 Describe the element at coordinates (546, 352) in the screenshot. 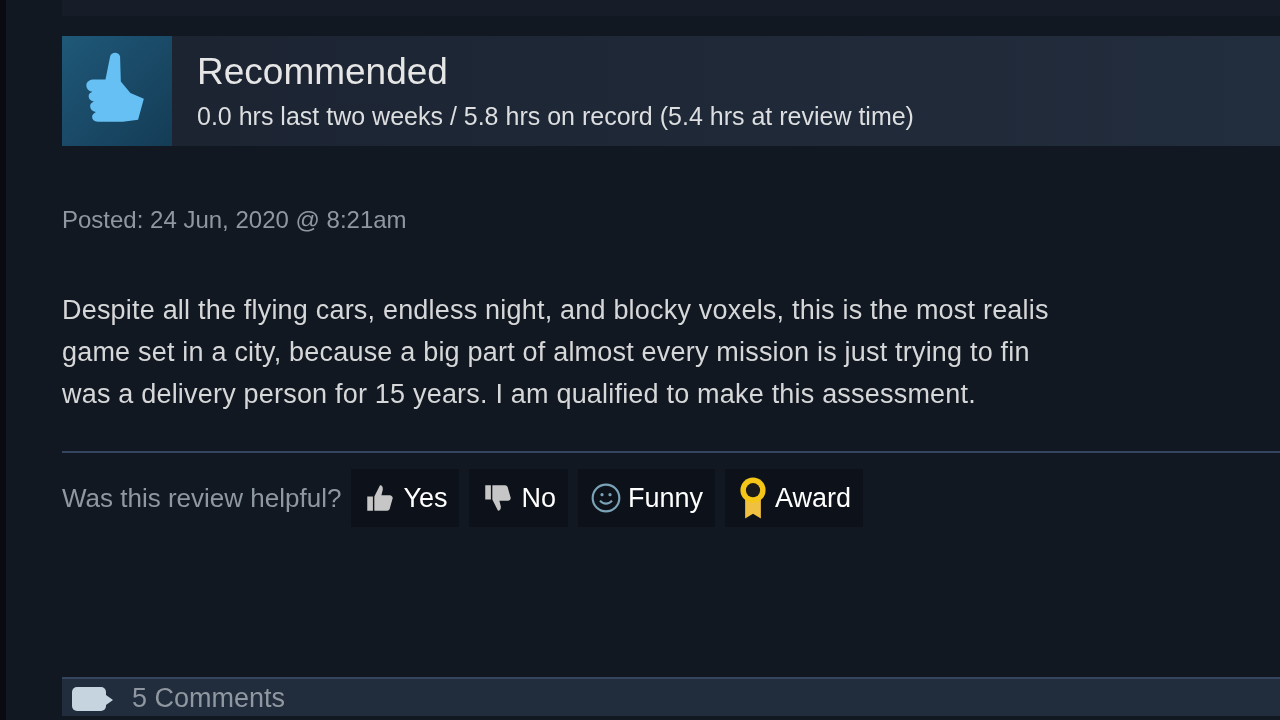

I see `review-text-line: game set in a city, because a big part of almost every mission is just trying to fin` at that location.